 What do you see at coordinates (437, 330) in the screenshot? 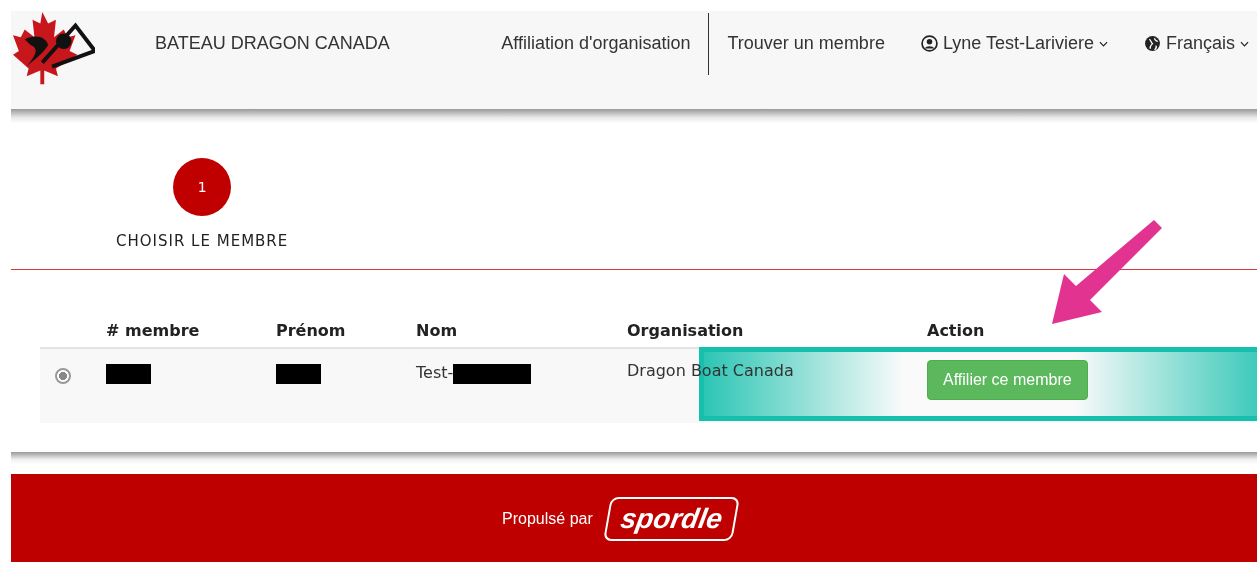
I see `column-header: Nom` at bounding box center [437, 330].